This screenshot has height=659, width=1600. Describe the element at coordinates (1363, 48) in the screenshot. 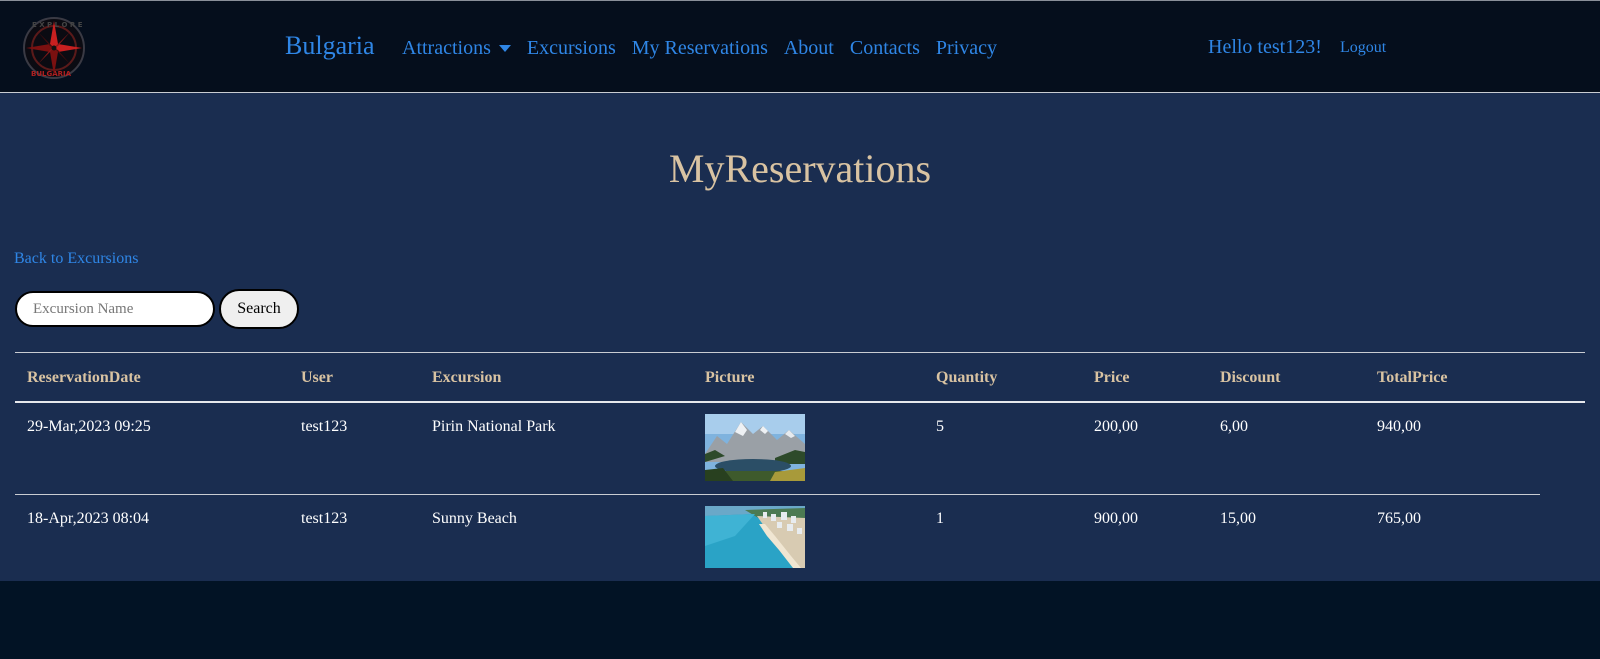

I see `logout-button: Logout` at that location.